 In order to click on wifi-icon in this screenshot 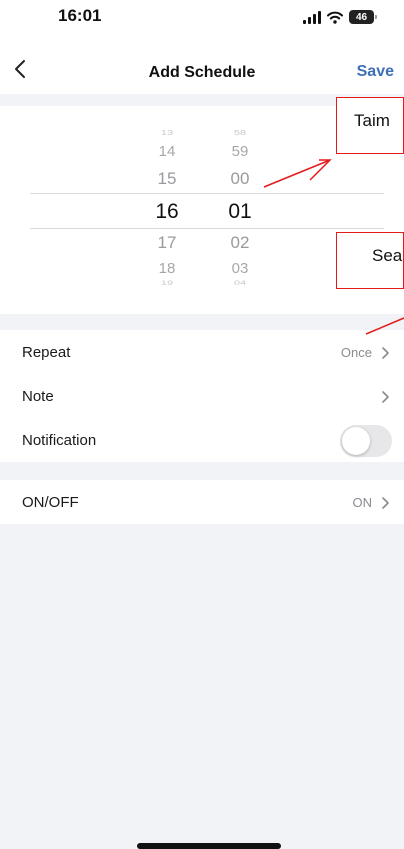, I will do `click(335, 17)`.